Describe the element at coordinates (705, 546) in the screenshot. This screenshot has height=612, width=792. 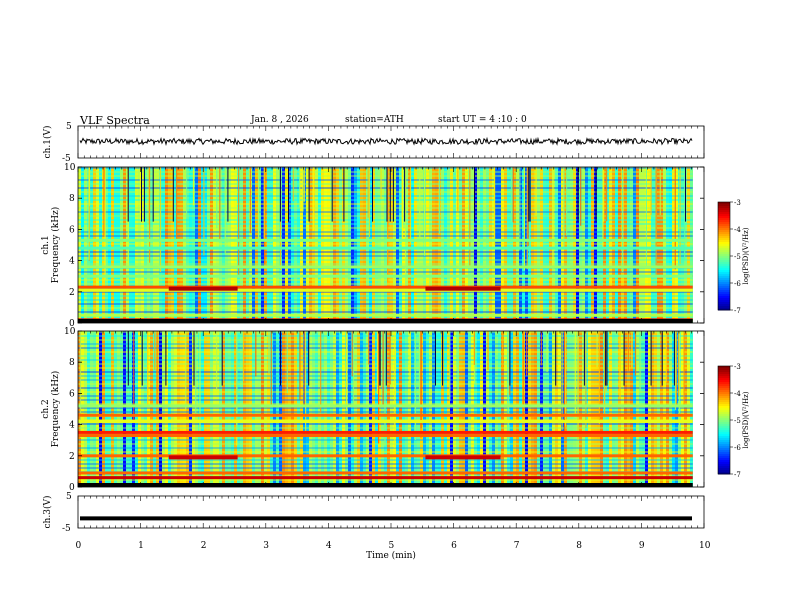
I see `x-tick-label: 10` at that location.